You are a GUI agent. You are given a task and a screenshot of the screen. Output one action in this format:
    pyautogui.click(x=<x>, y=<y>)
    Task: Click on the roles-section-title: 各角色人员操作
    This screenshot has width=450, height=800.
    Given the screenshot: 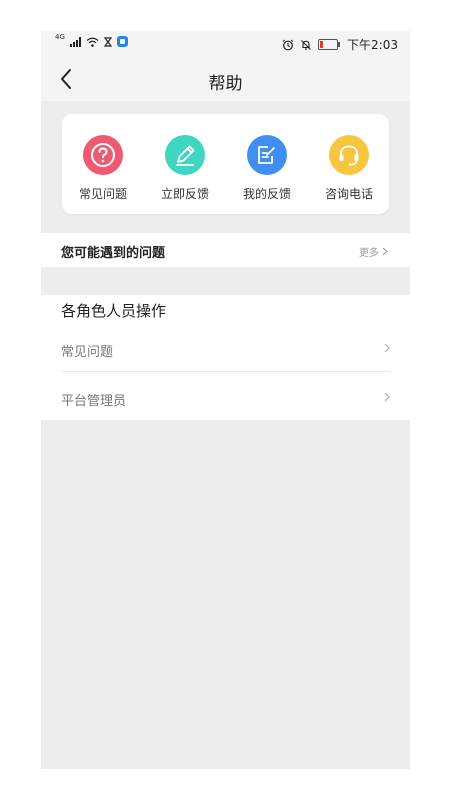 What is the action you would take?
    pyautogui.click(x=114, y=311)
    